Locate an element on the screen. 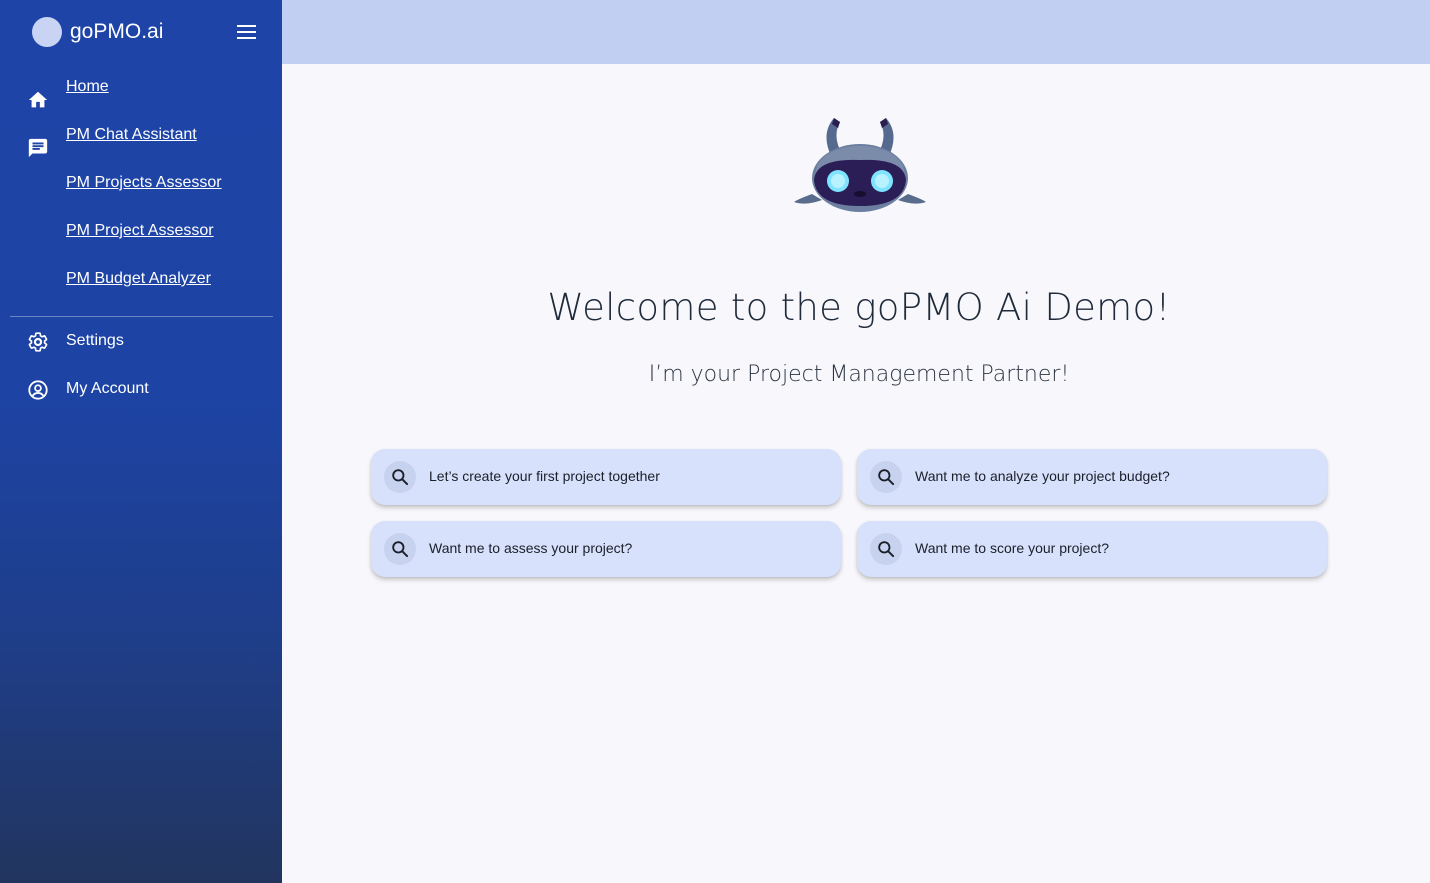  brand: goPMO.ai is located at coordinates (97, 32).